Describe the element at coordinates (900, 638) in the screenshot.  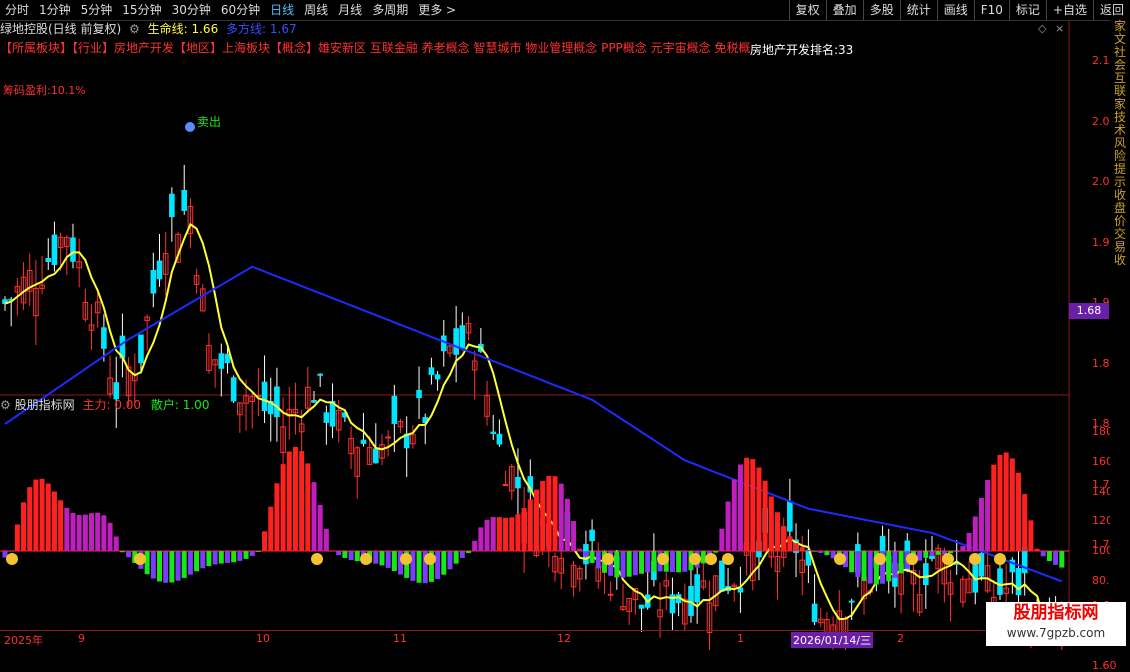
I see `date-label: 2` at that location.